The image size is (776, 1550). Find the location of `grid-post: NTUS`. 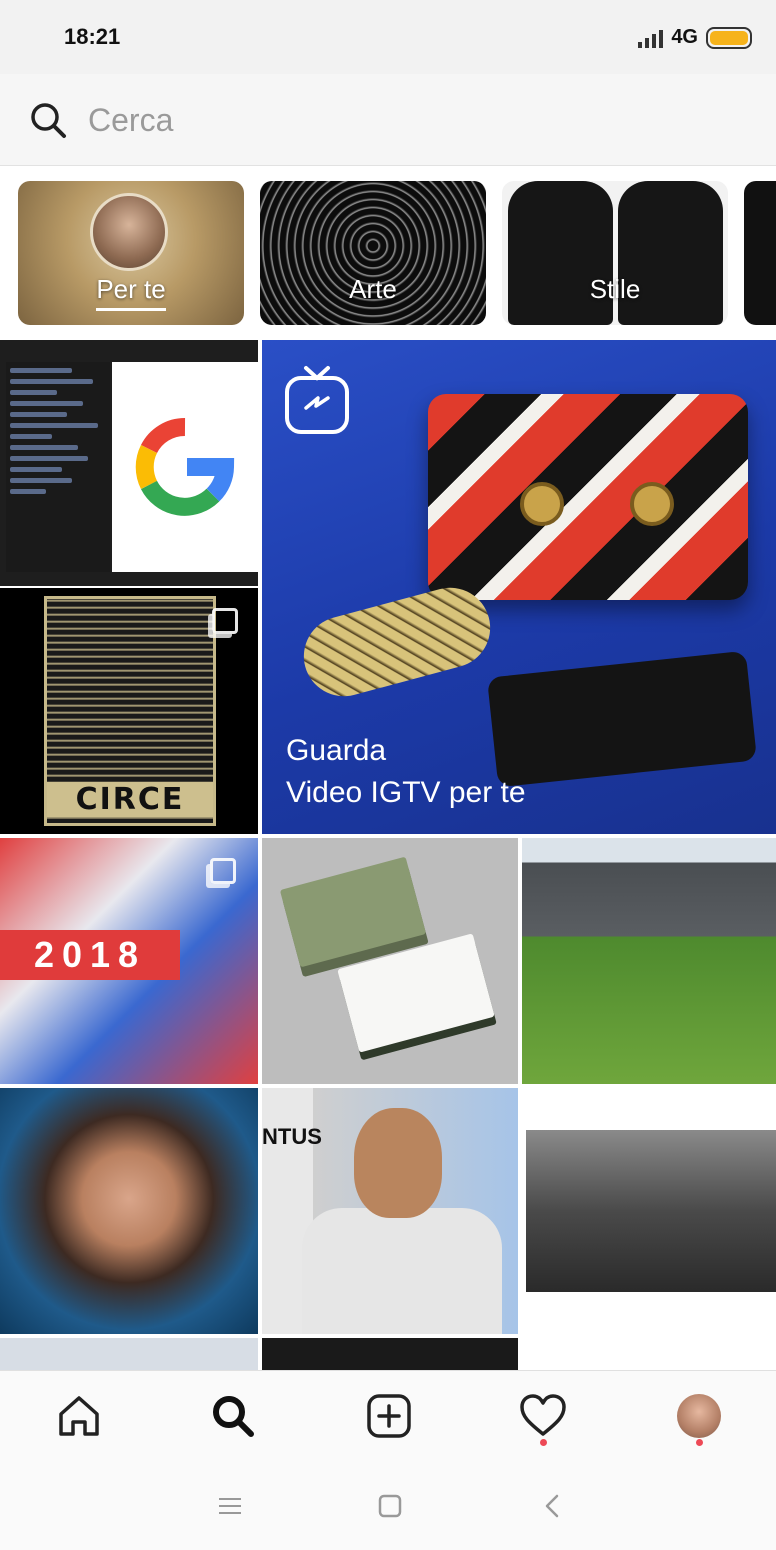

grid-post: NTUS is located at coordinates (390, 1211).